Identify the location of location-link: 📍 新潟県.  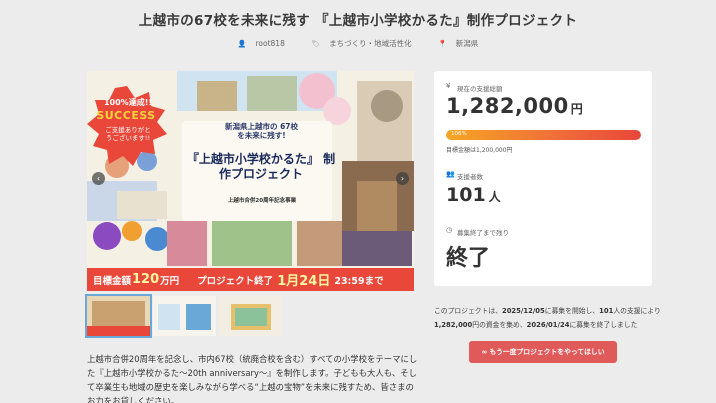
(458, 43).